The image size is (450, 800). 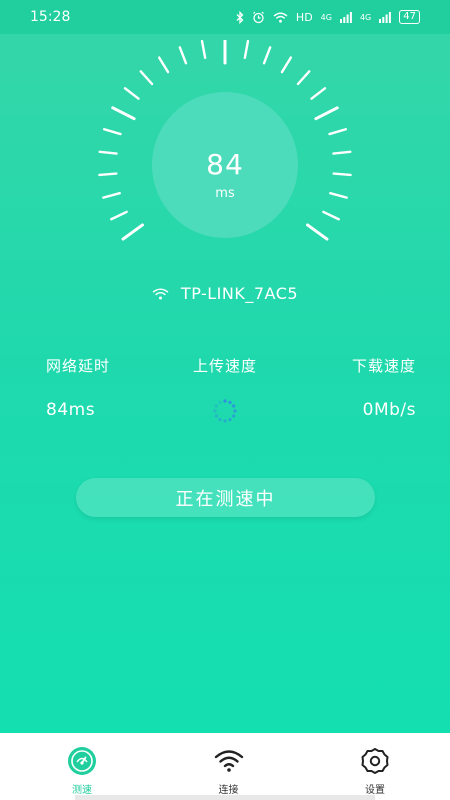 I want to click on latency-stat: 网络延时 84ms, so click(x=88, y=391).